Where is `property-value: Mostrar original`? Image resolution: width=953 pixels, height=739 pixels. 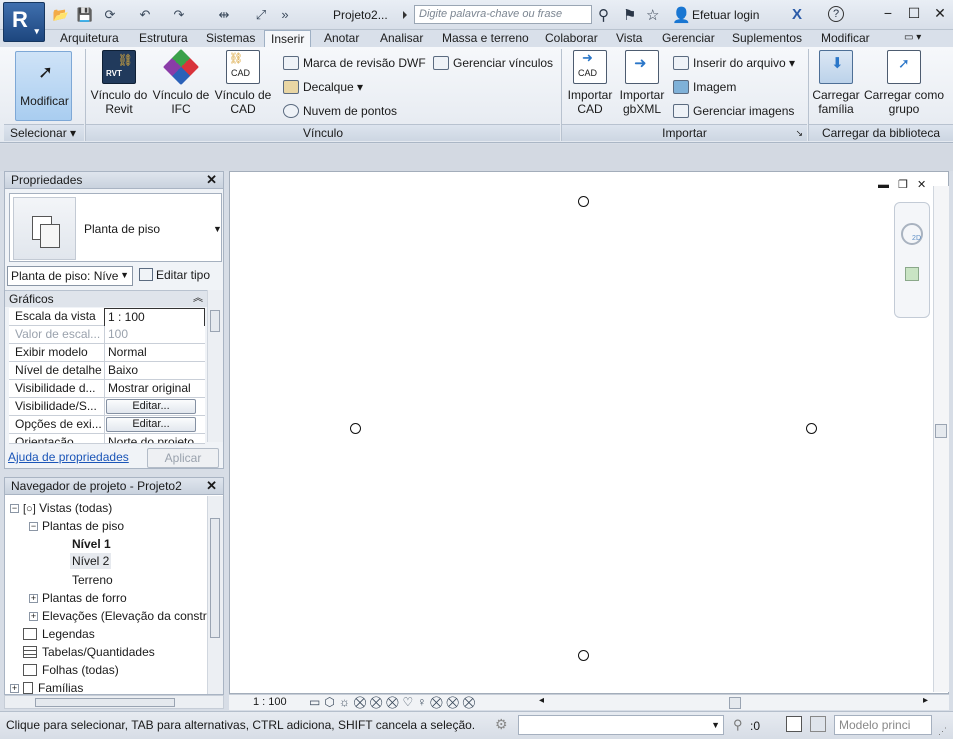 property-value: Mostrar original is located at coordinates (154, 388).